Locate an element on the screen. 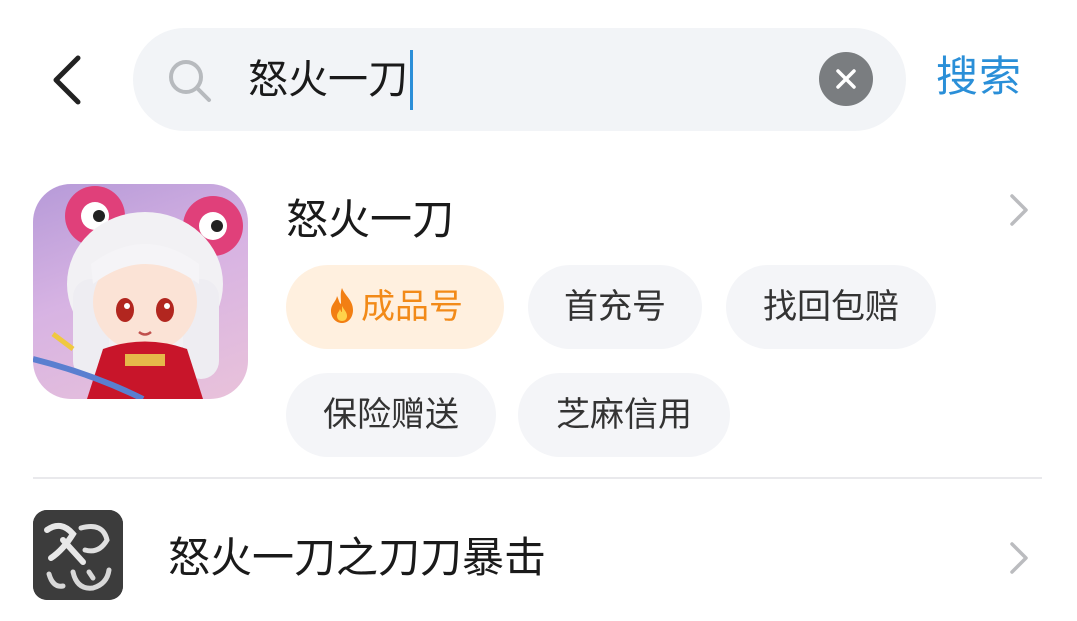 The image size is (1077, 621). tag-label: 成品号 is located at coordinates (412, 307).